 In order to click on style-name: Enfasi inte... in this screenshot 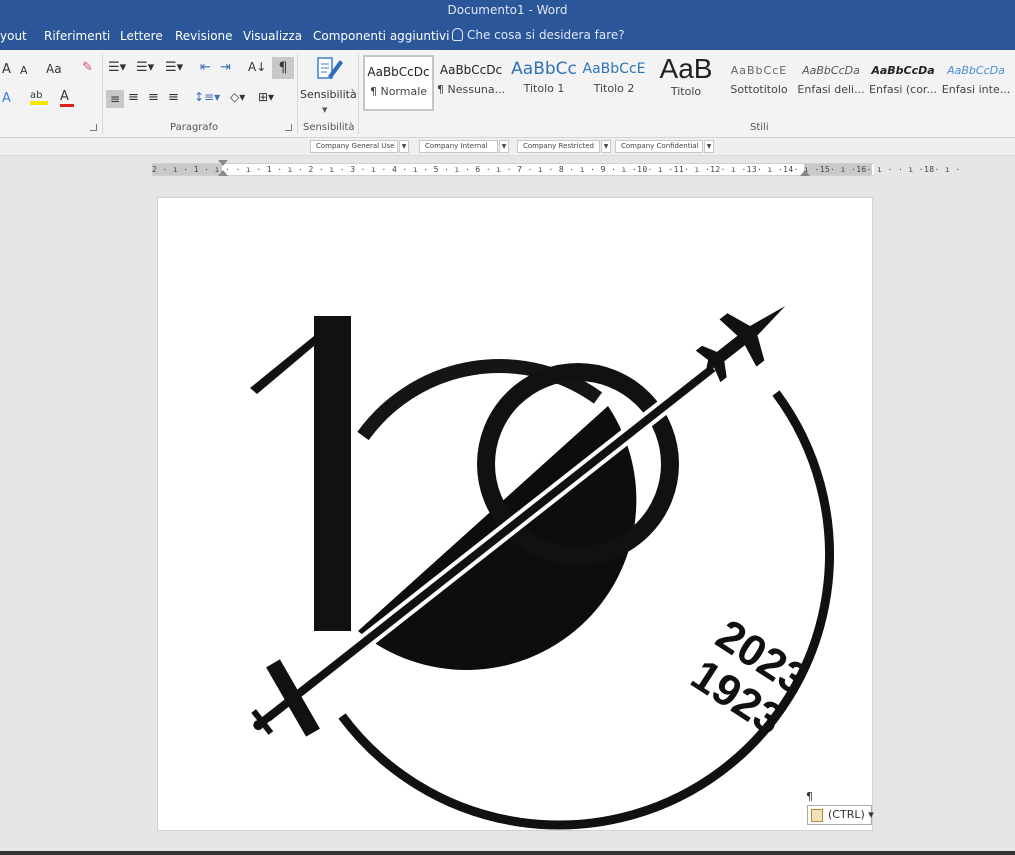, I will do `click(976, 89)`.